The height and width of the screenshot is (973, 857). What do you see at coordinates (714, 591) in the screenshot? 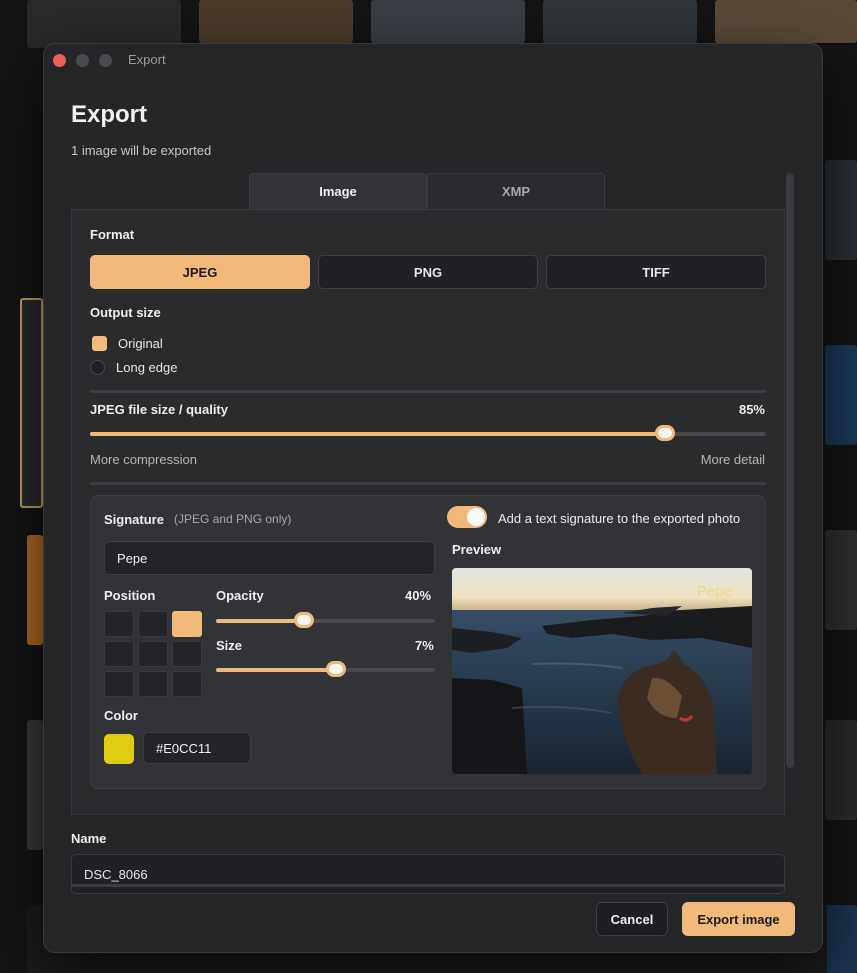
I see `signature-watermark-preview: Pepe` at bounding box center [714, 591].